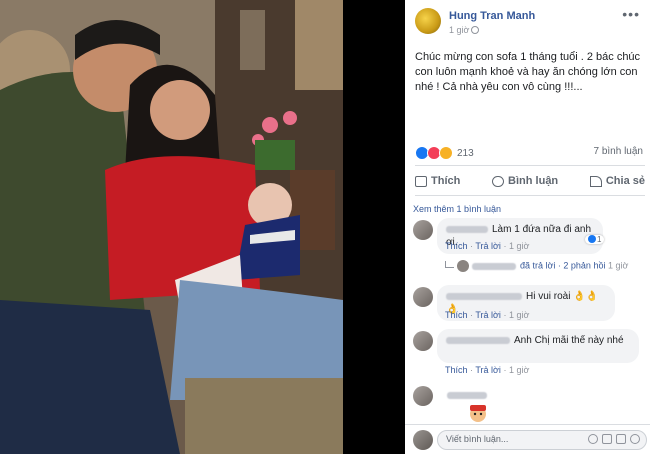  Describe the element at coordinates (635, 439) in the screenshot. I see `sticker-picker-icon` at that location.